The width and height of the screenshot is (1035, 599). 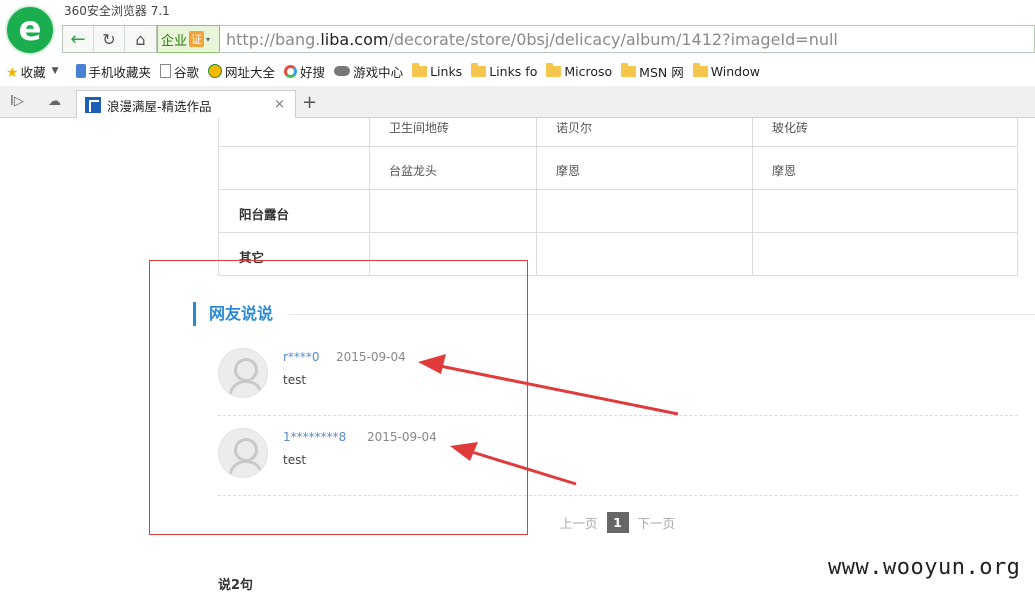 What do you see at coordinates (342, 71) in the screenshot?
I see `gamepad-icon` at bounding box center [342, 71].